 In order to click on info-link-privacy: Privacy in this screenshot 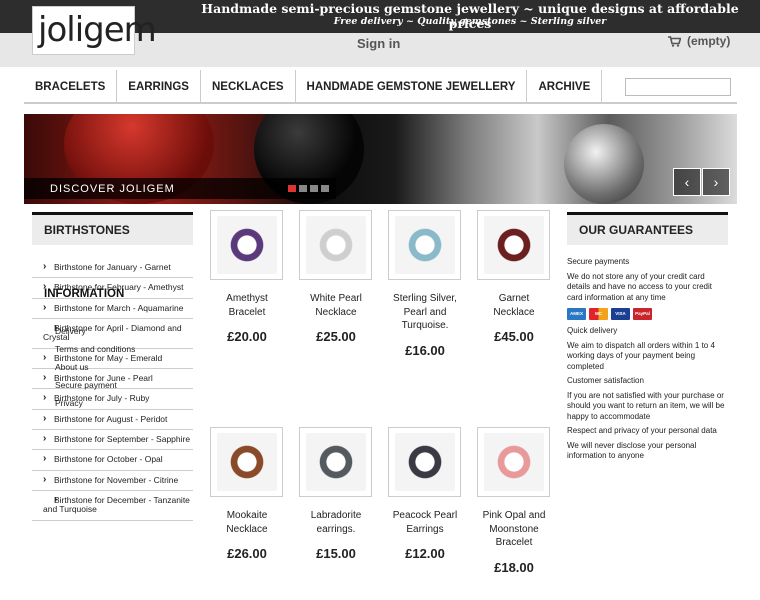, I will do `click(69, 403)`.